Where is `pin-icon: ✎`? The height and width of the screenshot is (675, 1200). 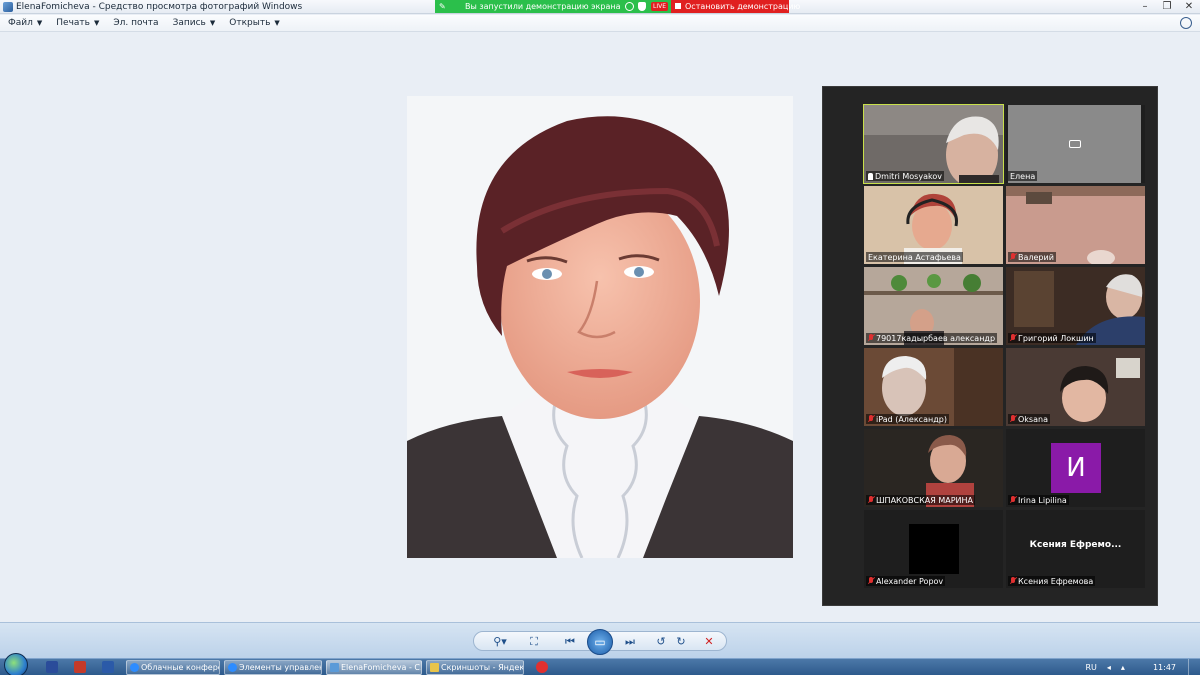
pin-icon: ✎ is located at coordinates (442, 6).